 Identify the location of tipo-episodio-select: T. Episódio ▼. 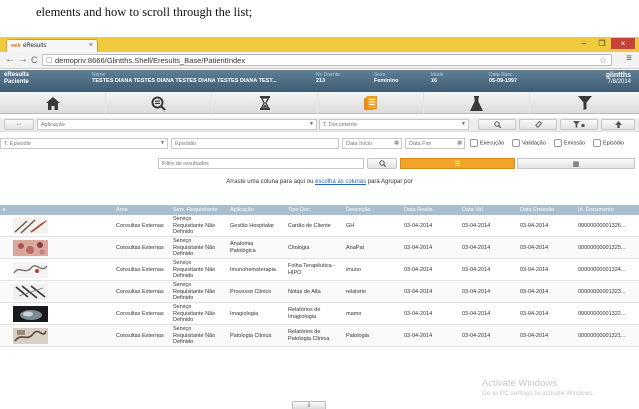
(84, 143).